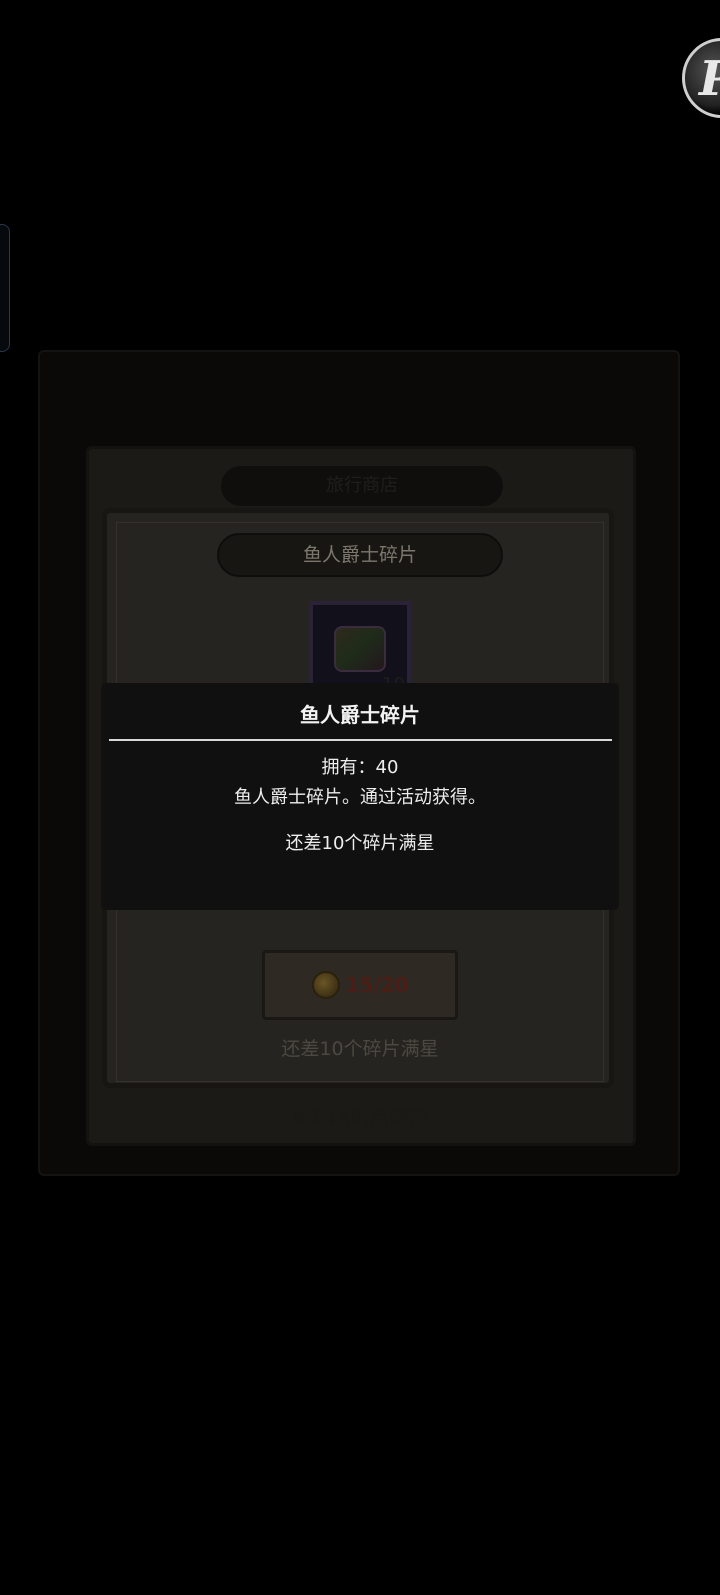 The height and width of the screenshot is (1595, 720). I want to click on buy-button: 15/20, so click(360, 985).